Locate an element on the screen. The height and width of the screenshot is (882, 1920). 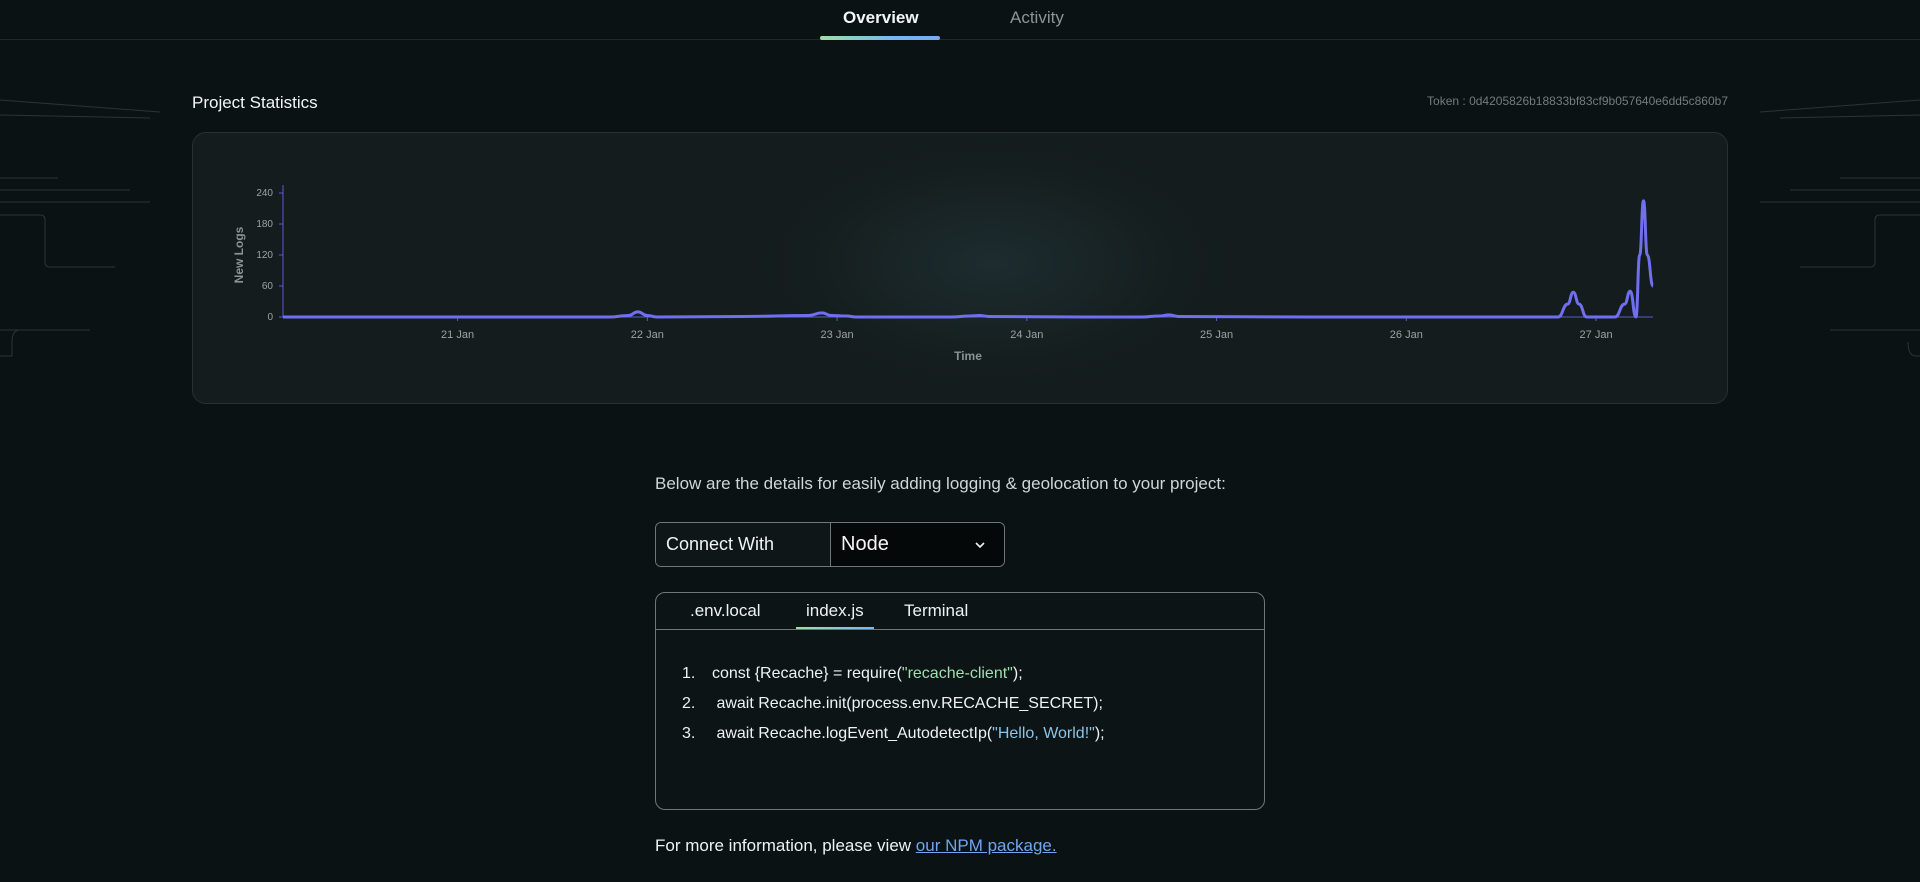
y-tick-label: 0 is located at coordinates (270, 317).